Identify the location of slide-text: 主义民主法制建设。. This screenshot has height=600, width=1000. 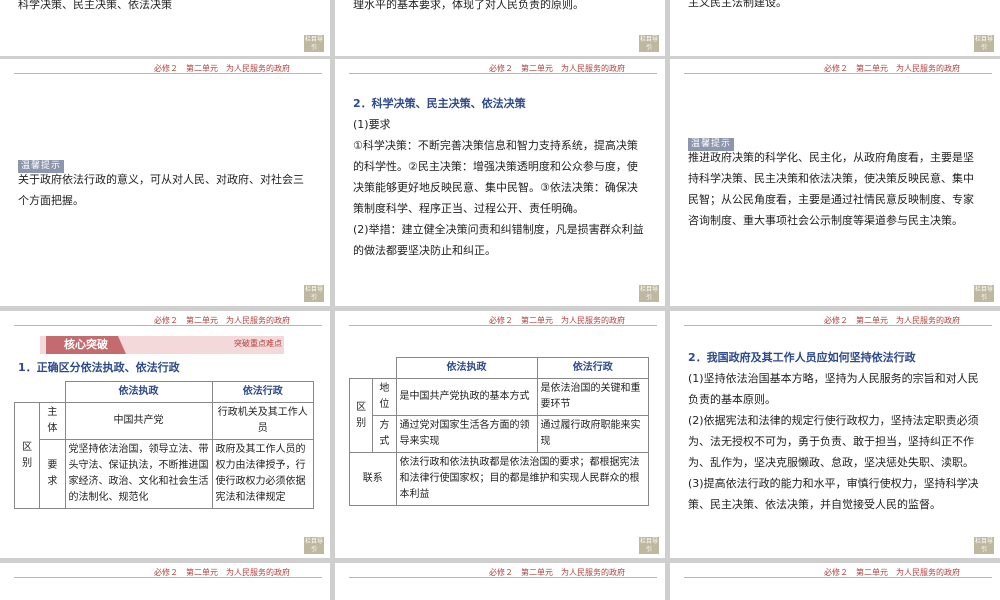
(737, 4).